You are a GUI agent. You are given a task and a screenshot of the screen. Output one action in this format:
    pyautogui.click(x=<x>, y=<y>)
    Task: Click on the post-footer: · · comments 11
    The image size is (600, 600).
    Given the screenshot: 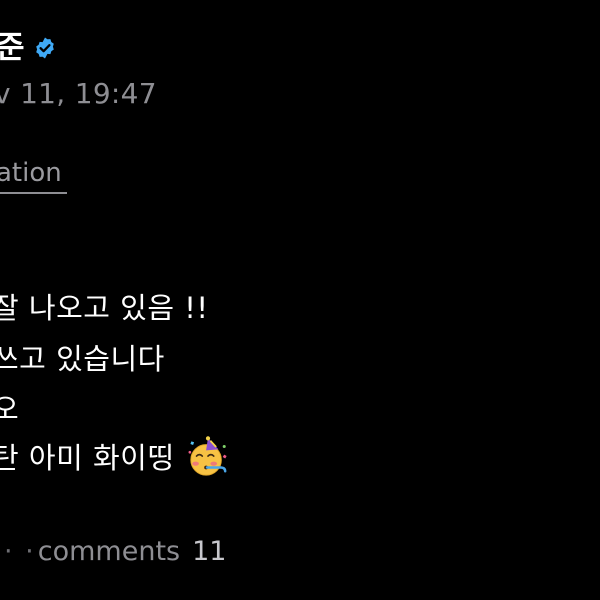 What is the action you would take?
    pyautogui.click(x=113, y=551)
    